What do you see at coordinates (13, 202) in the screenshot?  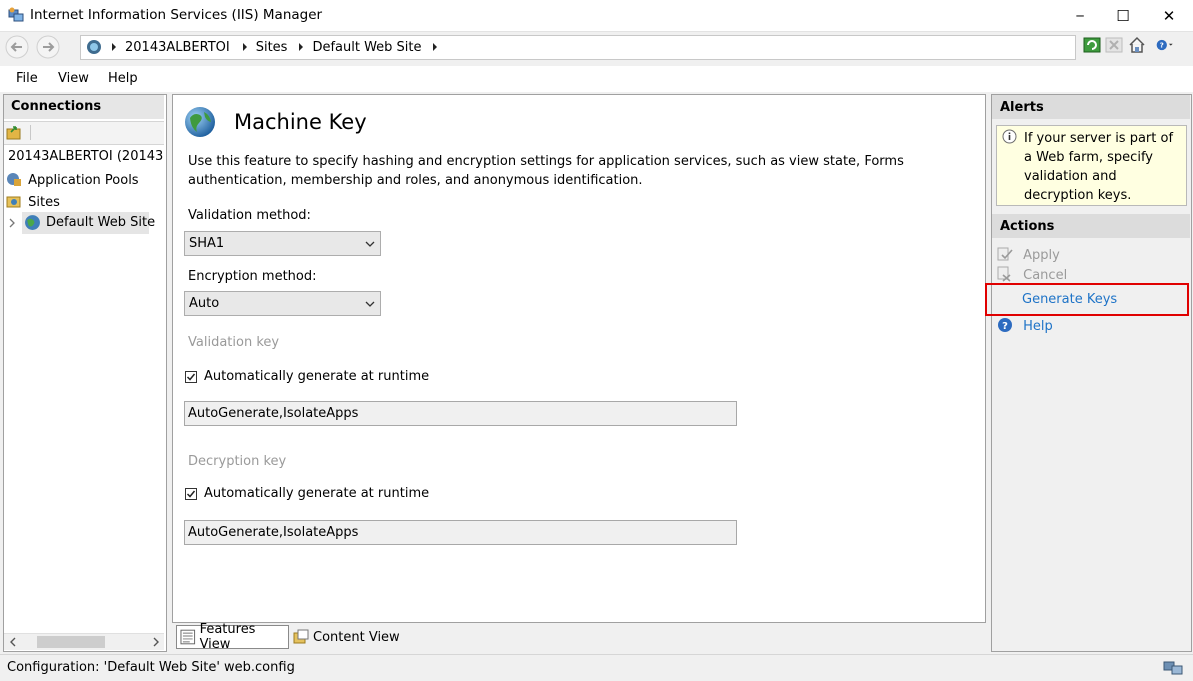 I see `sites-folder-icon` at bounding box center [13, 202].